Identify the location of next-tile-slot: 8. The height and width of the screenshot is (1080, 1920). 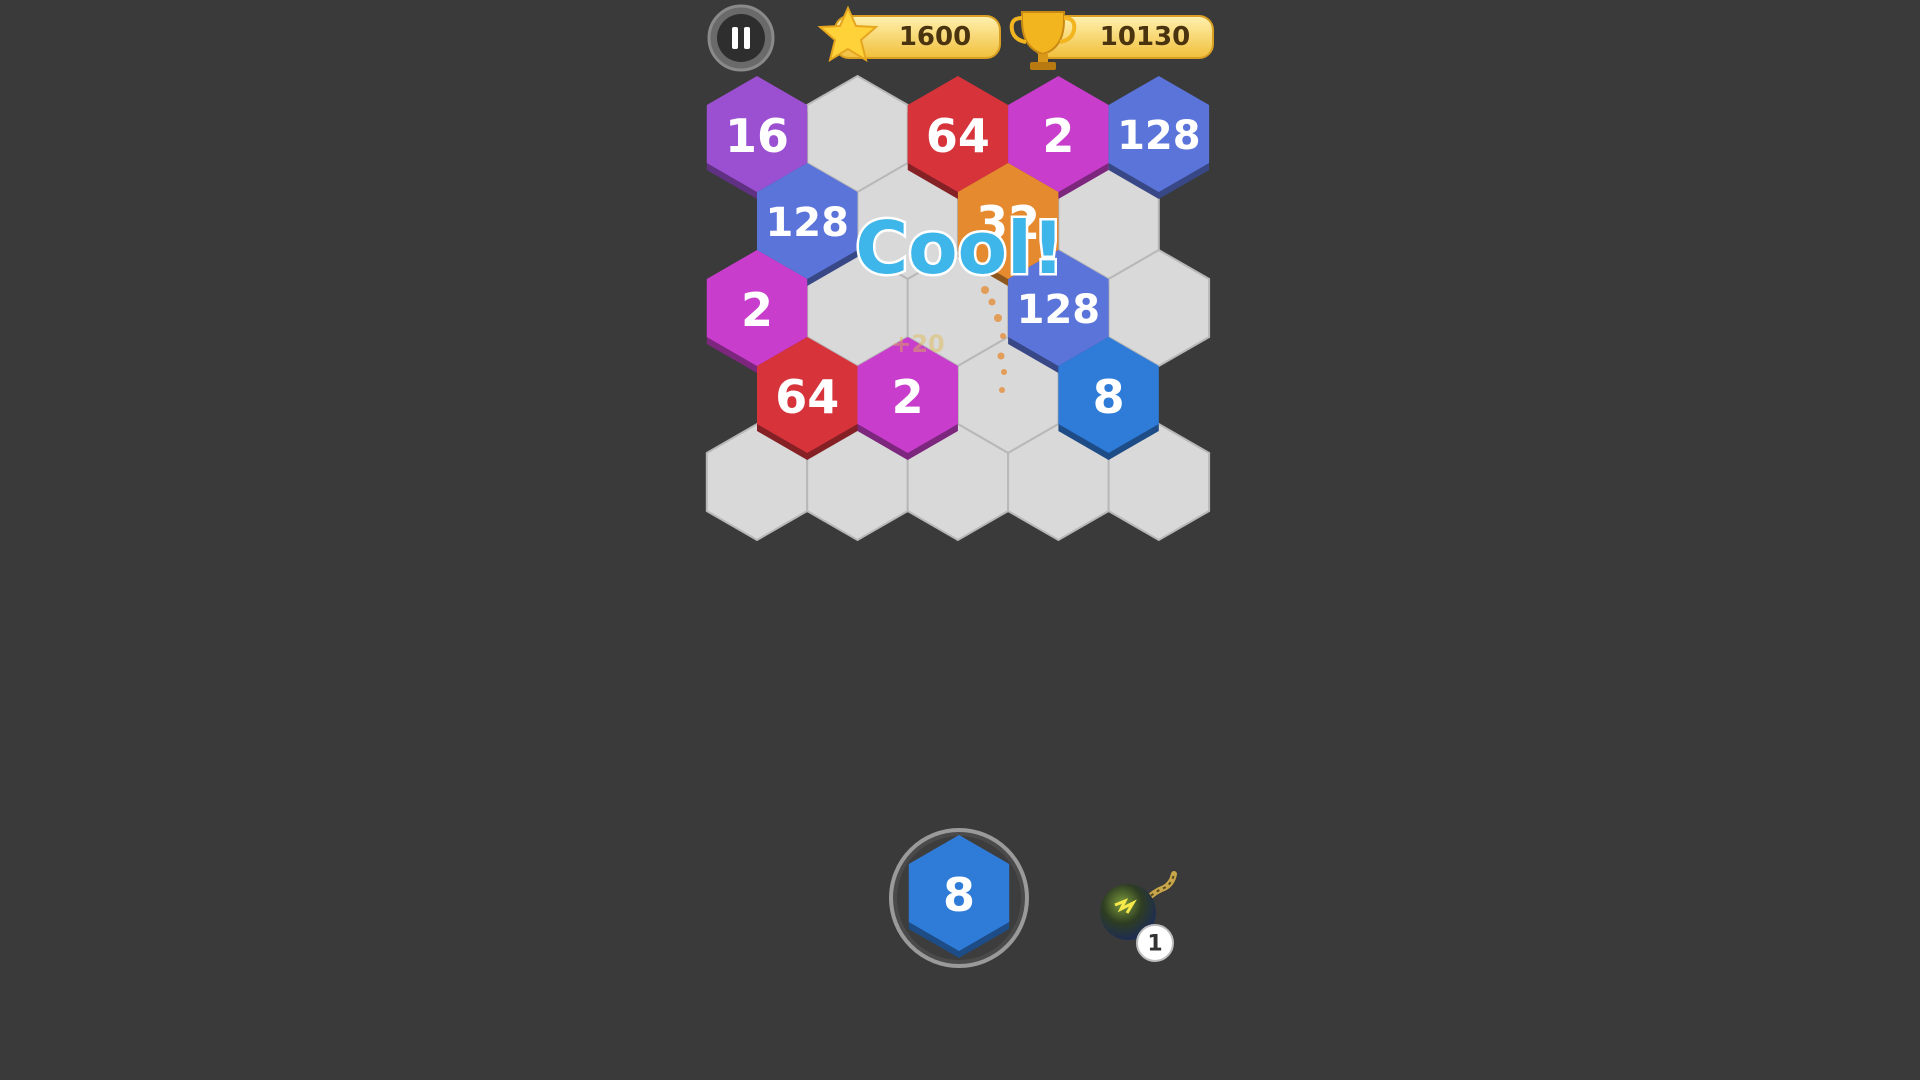
(959, 898).